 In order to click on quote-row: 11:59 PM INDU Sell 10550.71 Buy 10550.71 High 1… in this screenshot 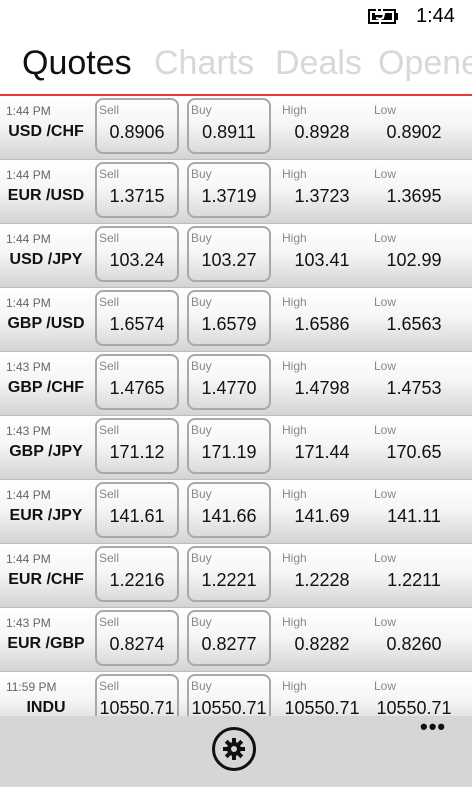, I will do `click(236, 694)`.